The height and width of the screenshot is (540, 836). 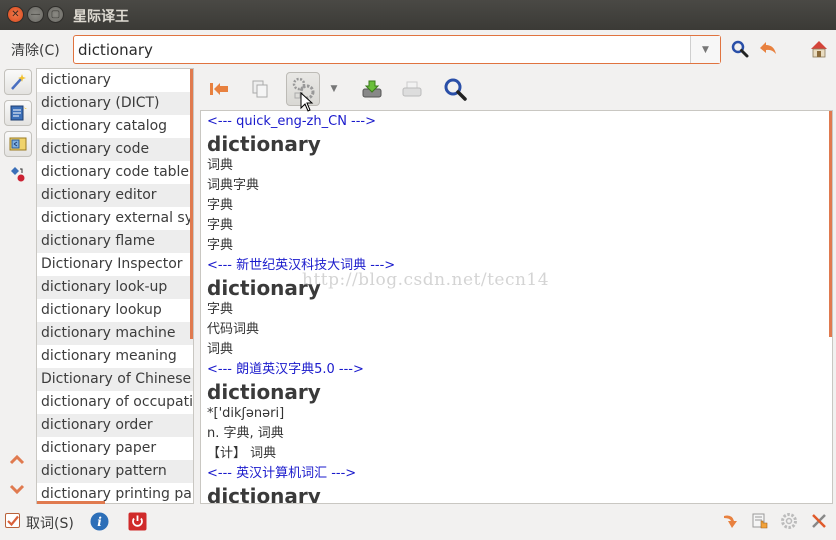 I want to click on redirect-icon, so click(x=730, y=521).